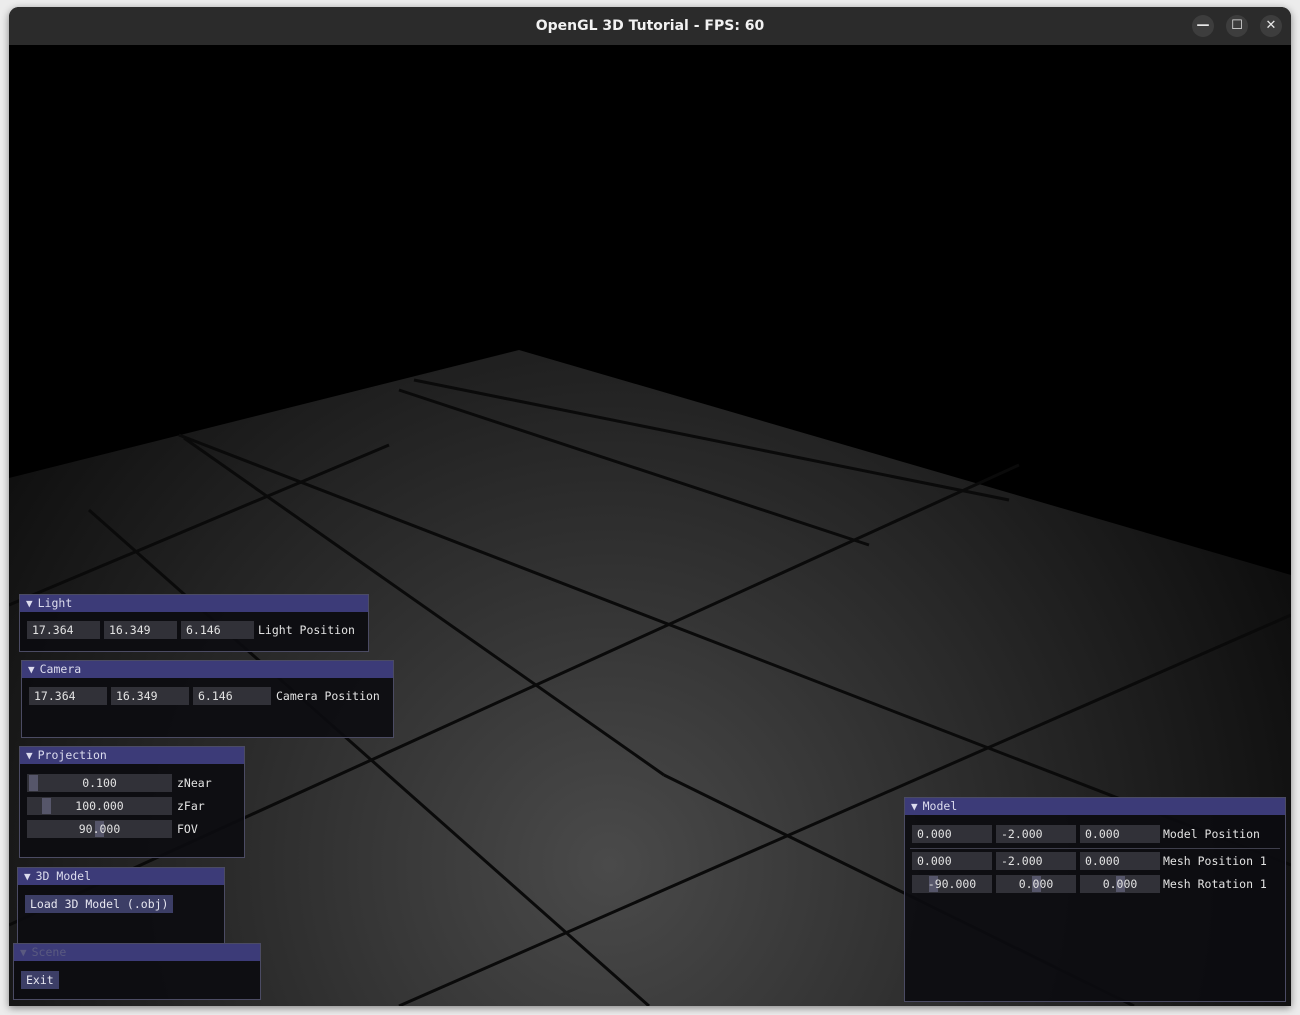 The height and width of the screenshot is (1015, 1300). I want to click on load-3d-model-button: Load 3D Model (.obj), so click(99, 904).